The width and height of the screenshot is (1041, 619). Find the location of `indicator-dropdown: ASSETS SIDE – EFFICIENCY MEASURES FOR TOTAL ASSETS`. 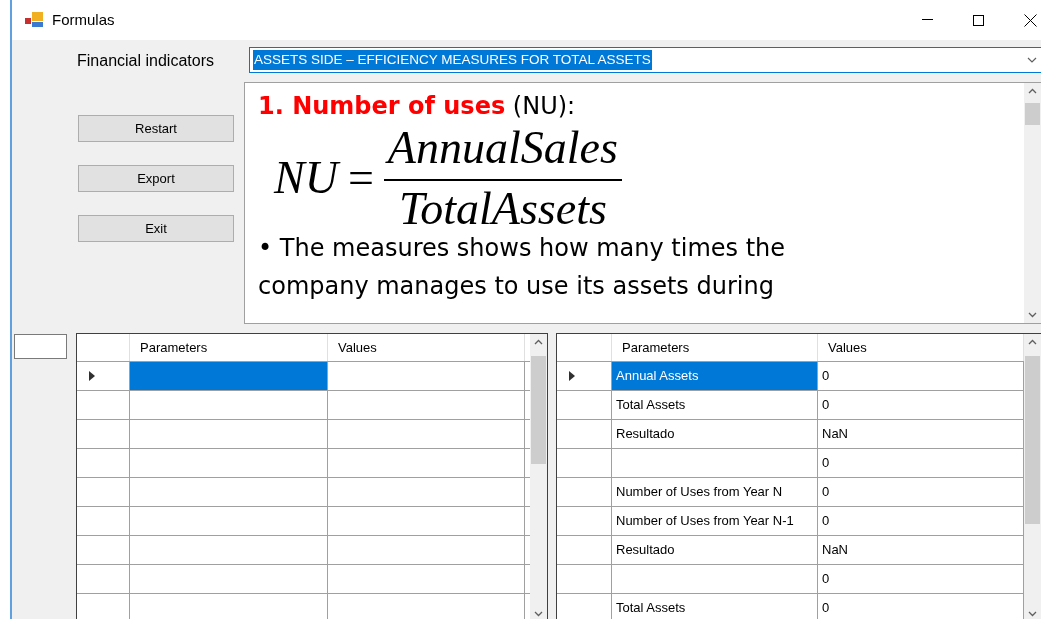

indicator-dropdown: ASSETS SIDE – EFFICIENCY MEASURES FOR TOTAL ASSETS is located at coordinates (645, 60).